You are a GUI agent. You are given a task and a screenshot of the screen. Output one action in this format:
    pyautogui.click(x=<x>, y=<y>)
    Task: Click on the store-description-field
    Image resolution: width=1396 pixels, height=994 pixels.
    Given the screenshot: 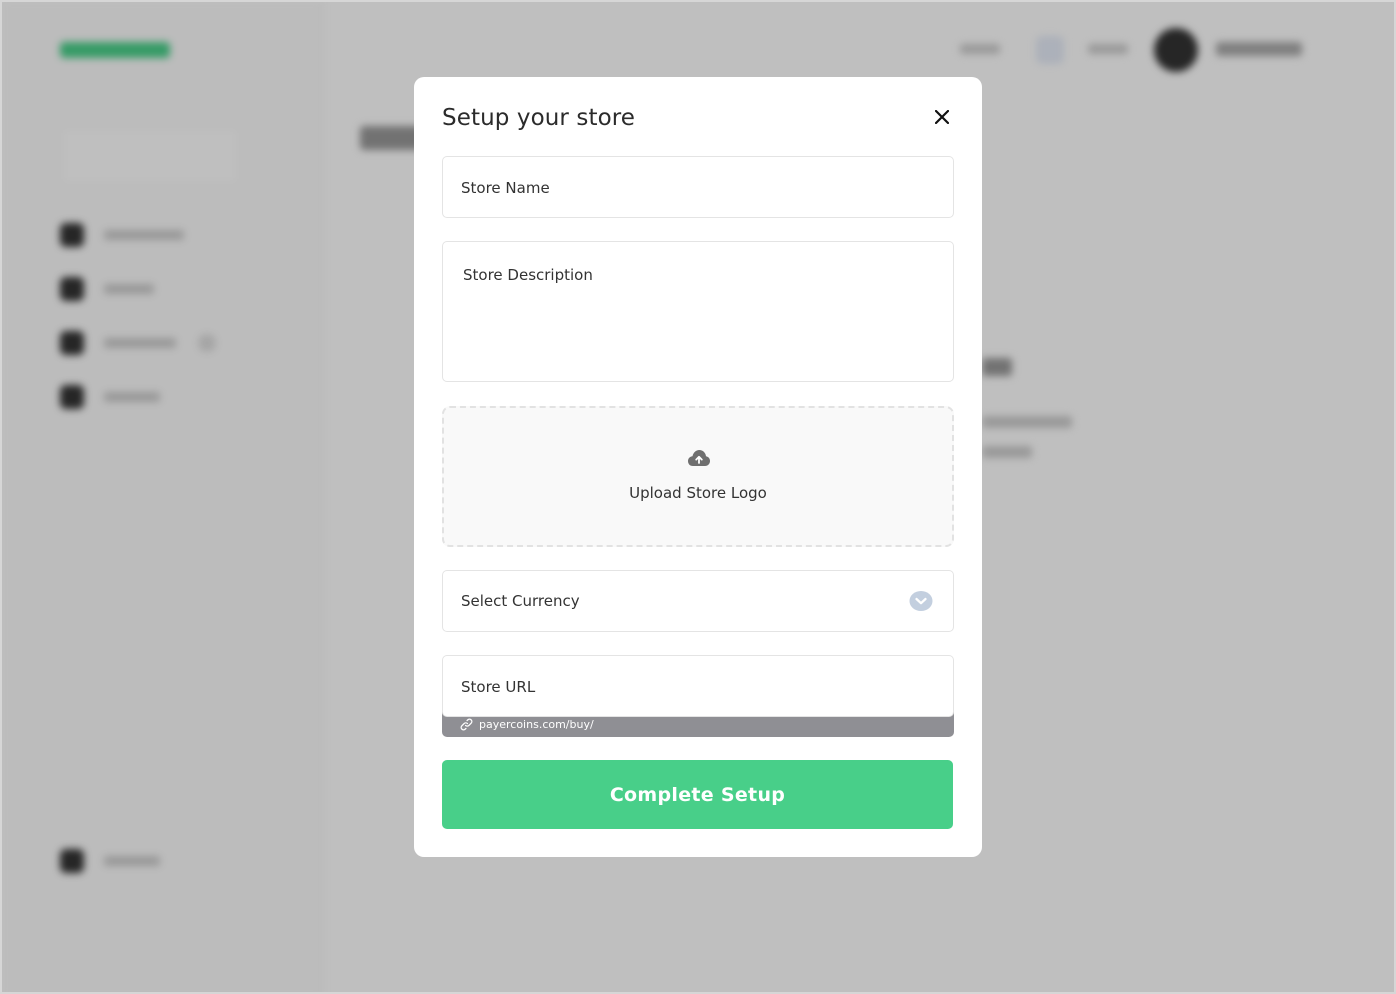 What is the action you would take?
    pyautogui.click(x=698, y=311)
    